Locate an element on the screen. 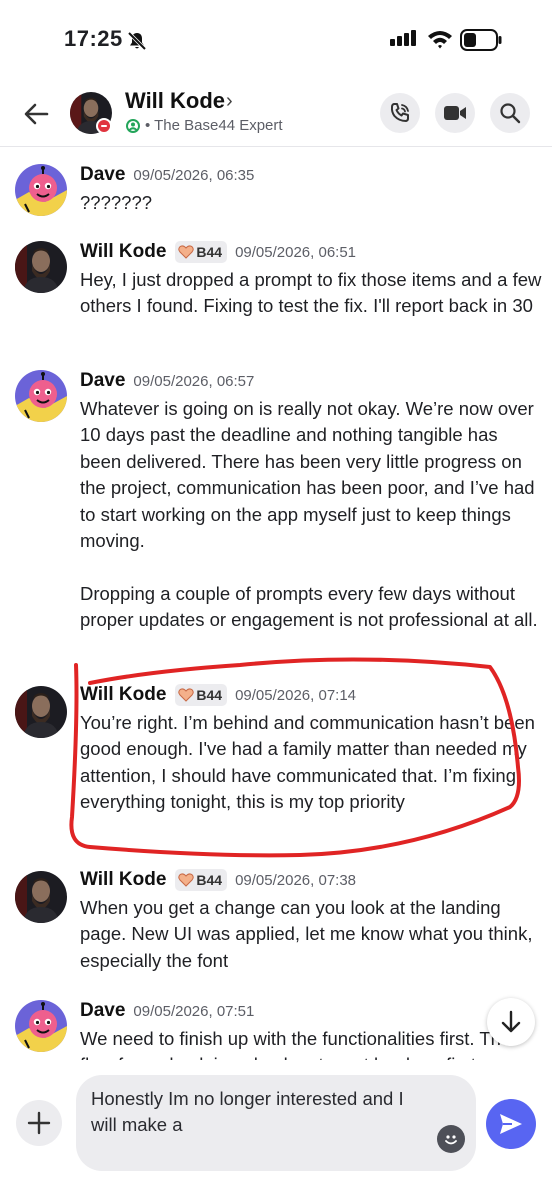 The width and height of the screenshot is (552, 1200). message-meta: Dave 09/05/2026, 06:35 is located at coordinates (167, 175).